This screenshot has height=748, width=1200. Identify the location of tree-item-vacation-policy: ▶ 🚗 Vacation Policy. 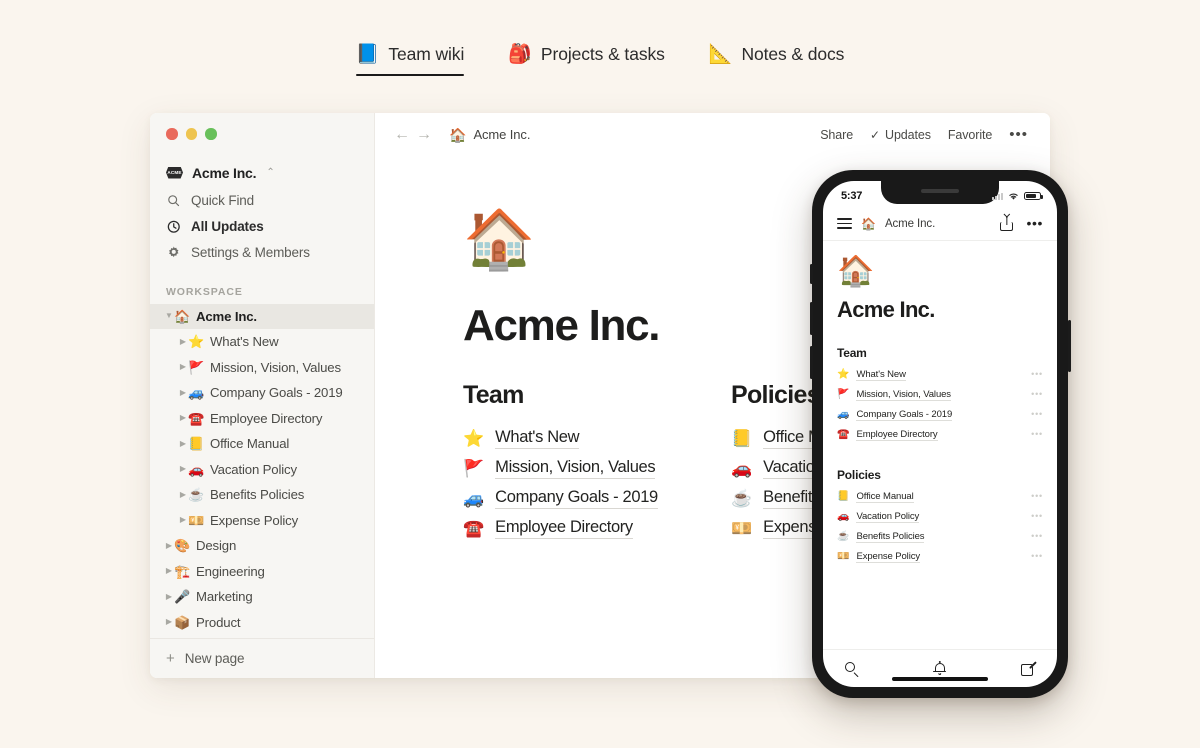
(262, 470).